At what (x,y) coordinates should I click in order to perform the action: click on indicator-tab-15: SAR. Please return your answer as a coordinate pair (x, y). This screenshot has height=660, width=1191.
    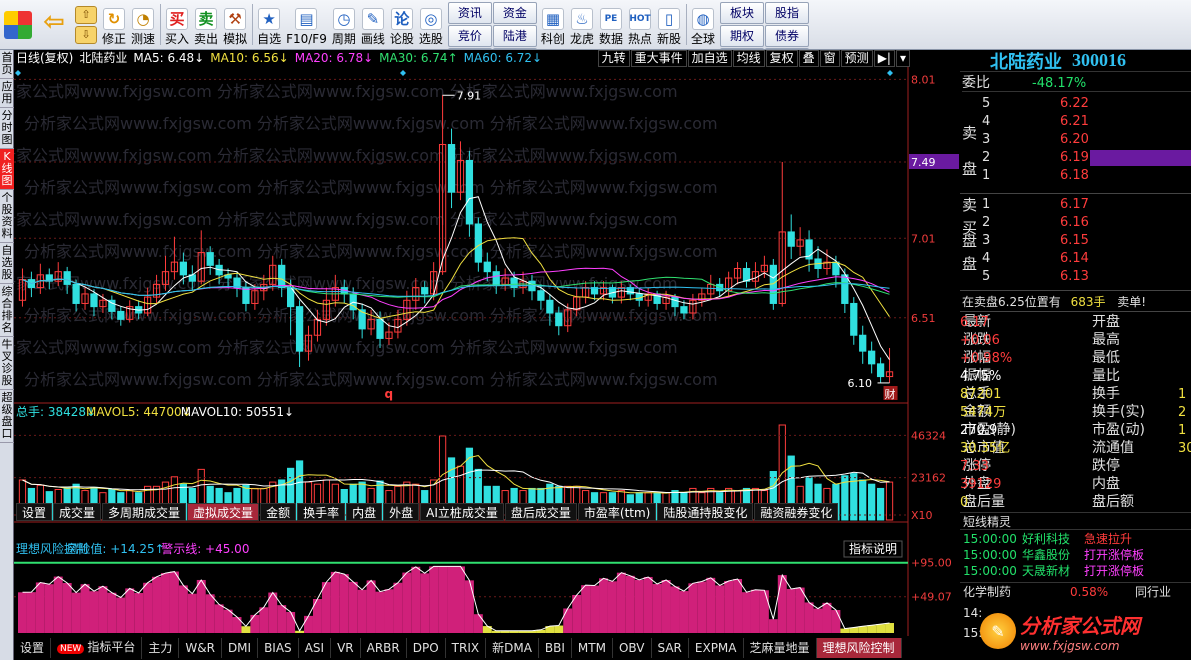
    Looking at the image, I should click on (670, 648).